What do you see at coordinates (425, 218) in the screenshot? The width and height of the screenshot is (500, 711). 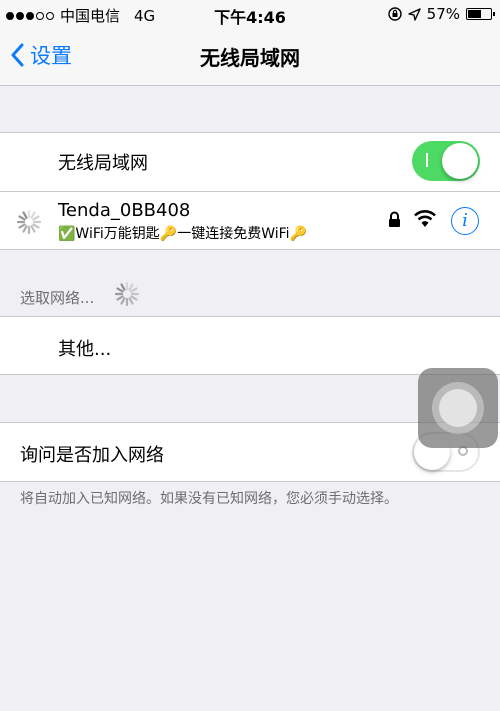 I see `wifi-icon` at bounding box center [425, 218].